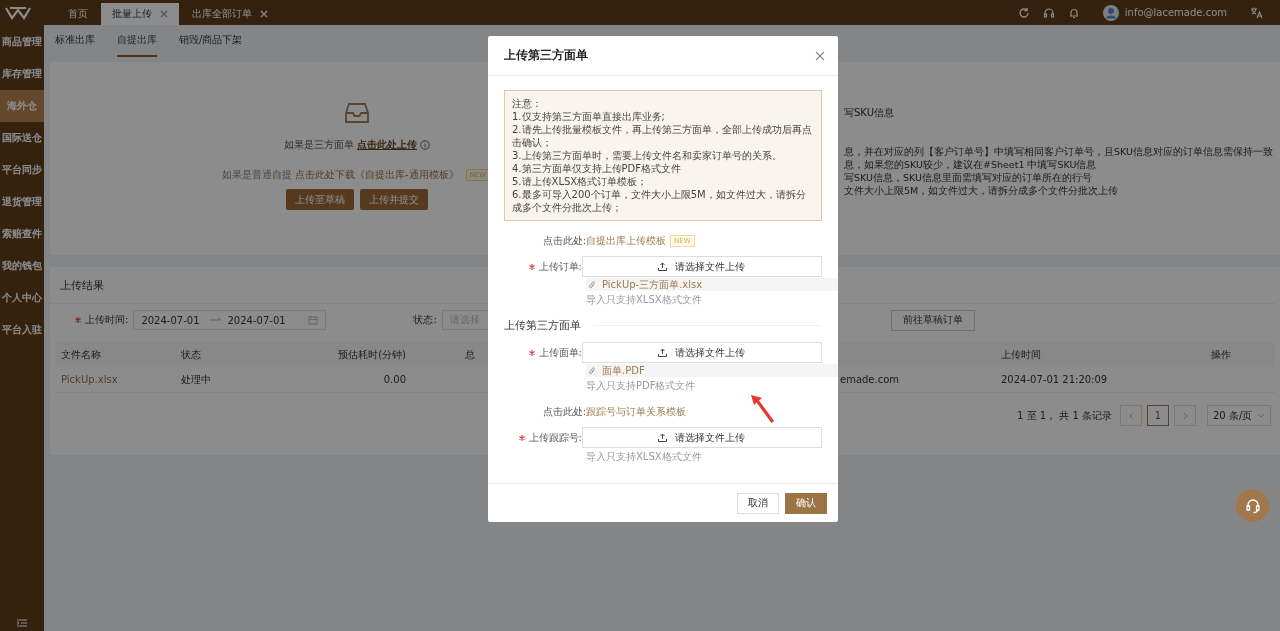  Describe the element at coordinates (394, 379) in the screenshot. I see `table-cell-text: 0.00` at that location.